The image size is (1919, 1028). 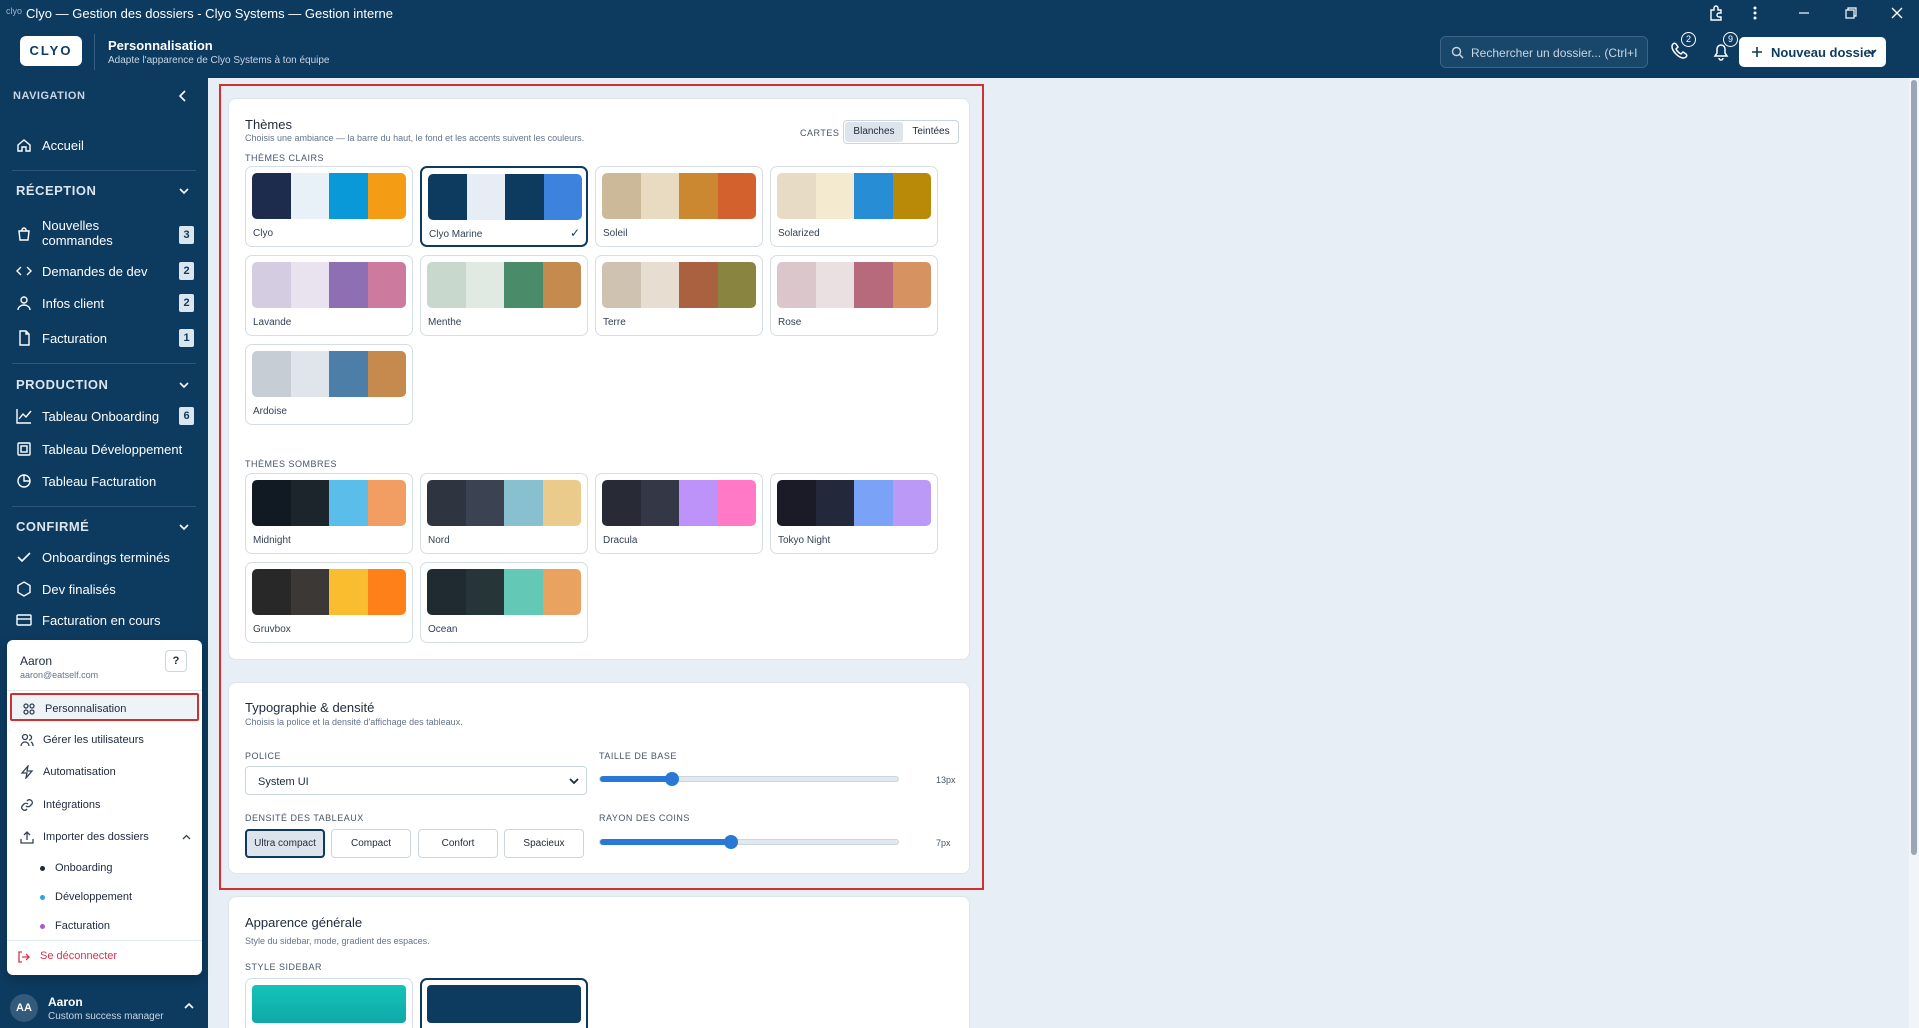 What do you see at coordinates (104, 707) in the screenshot?
I see `menu-item-personnalisation: Personnalisation` at bounding box center [104, 707].